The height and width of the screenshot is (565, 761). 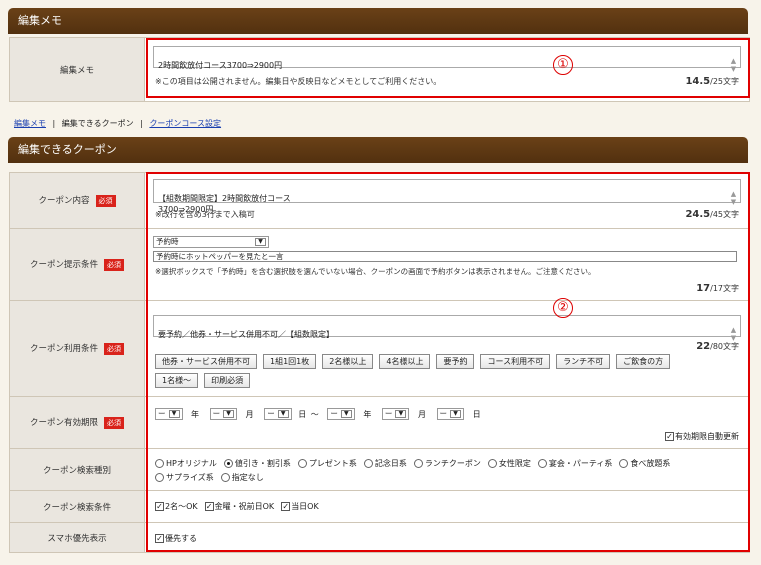 I want to click on end-year-select: ー ▼, so click(x=341, y=414).